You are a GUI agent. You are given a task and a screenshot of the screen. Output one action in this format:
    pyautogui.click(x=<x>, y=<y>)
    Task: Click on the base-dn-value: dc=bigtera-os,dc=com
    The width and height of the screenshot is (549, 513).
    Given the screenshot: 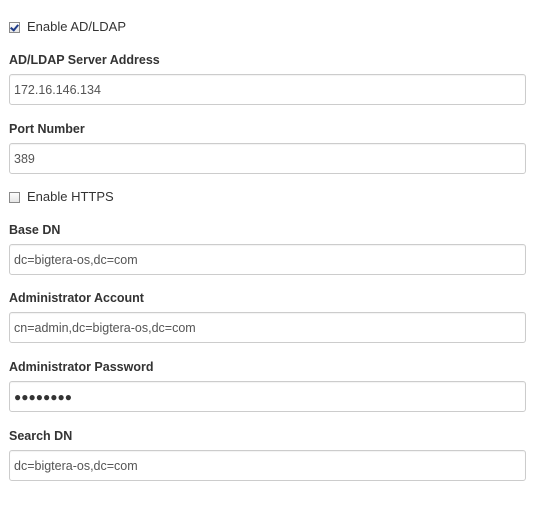 What is the action you would take?
    pyautogui.click(x=76, y=259)
    